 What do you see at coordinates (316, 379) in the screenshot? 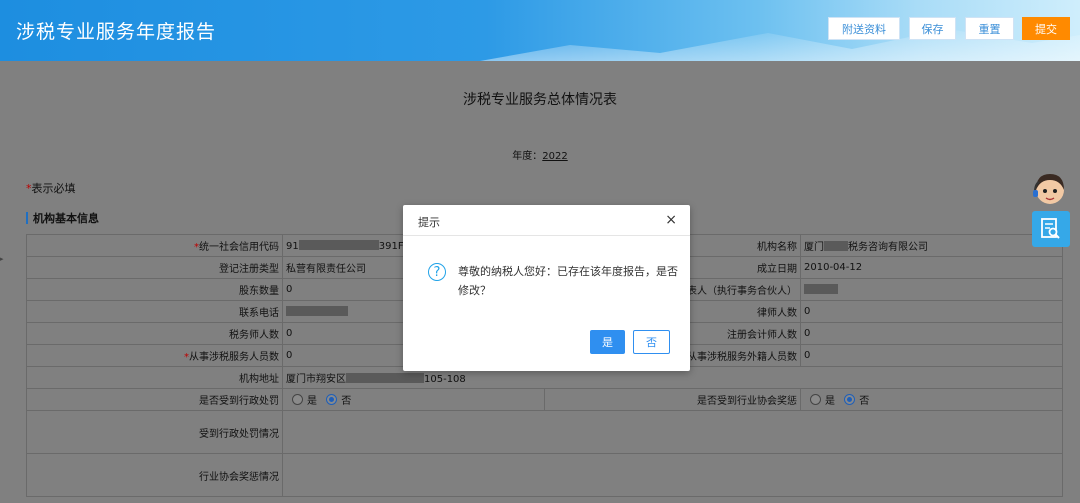
I see `address-prefix: 厦门市翔安区` at bounding box center [316, 379].